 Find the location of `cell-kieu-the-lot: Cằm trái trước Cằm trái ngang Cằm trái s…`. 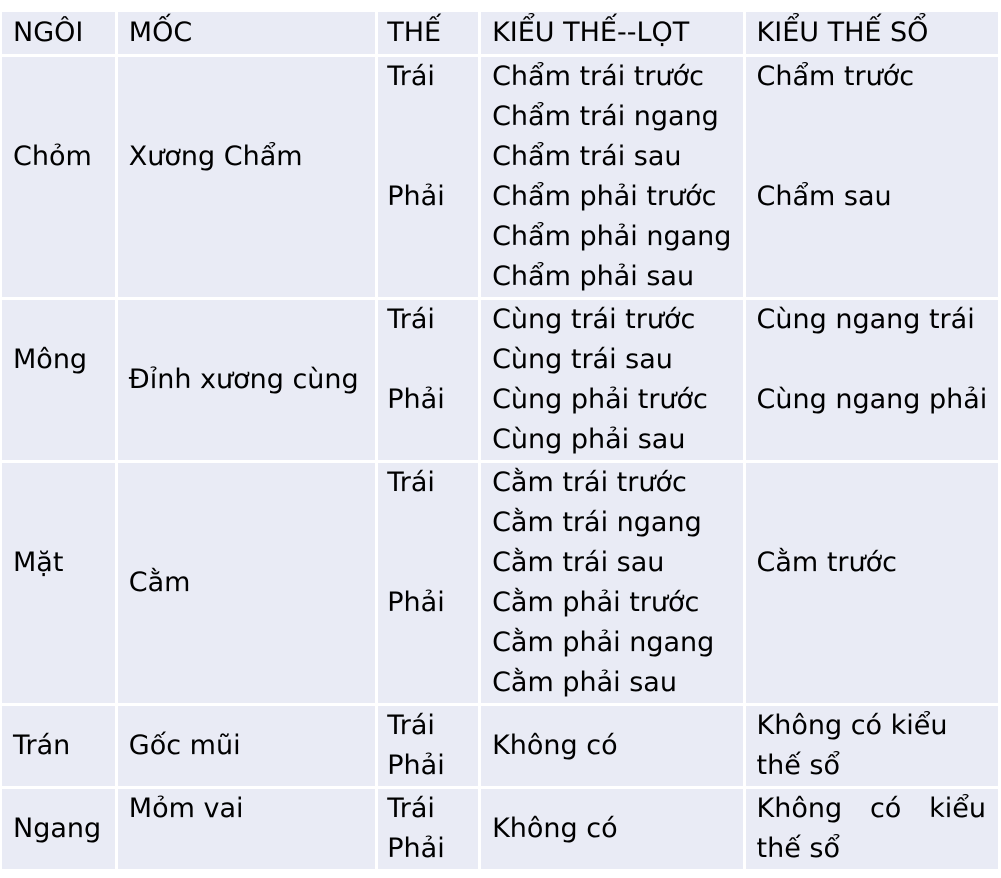

cell-kieu-the-lot: Cằm trái trước Cằm trái ngang Cằm trái s… is located at coordinates (612, 583).